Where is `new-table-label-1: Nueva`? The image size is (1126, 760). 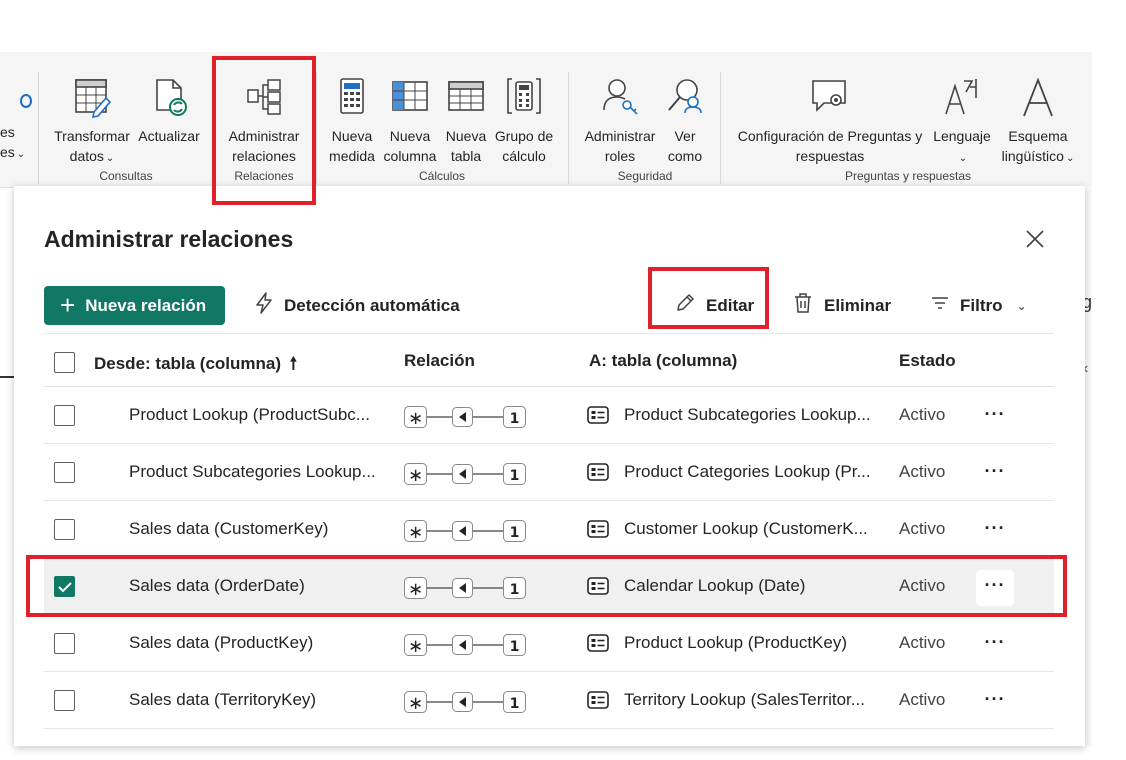 new-table-label-1: Nueva is located at coordinates (466, 136).